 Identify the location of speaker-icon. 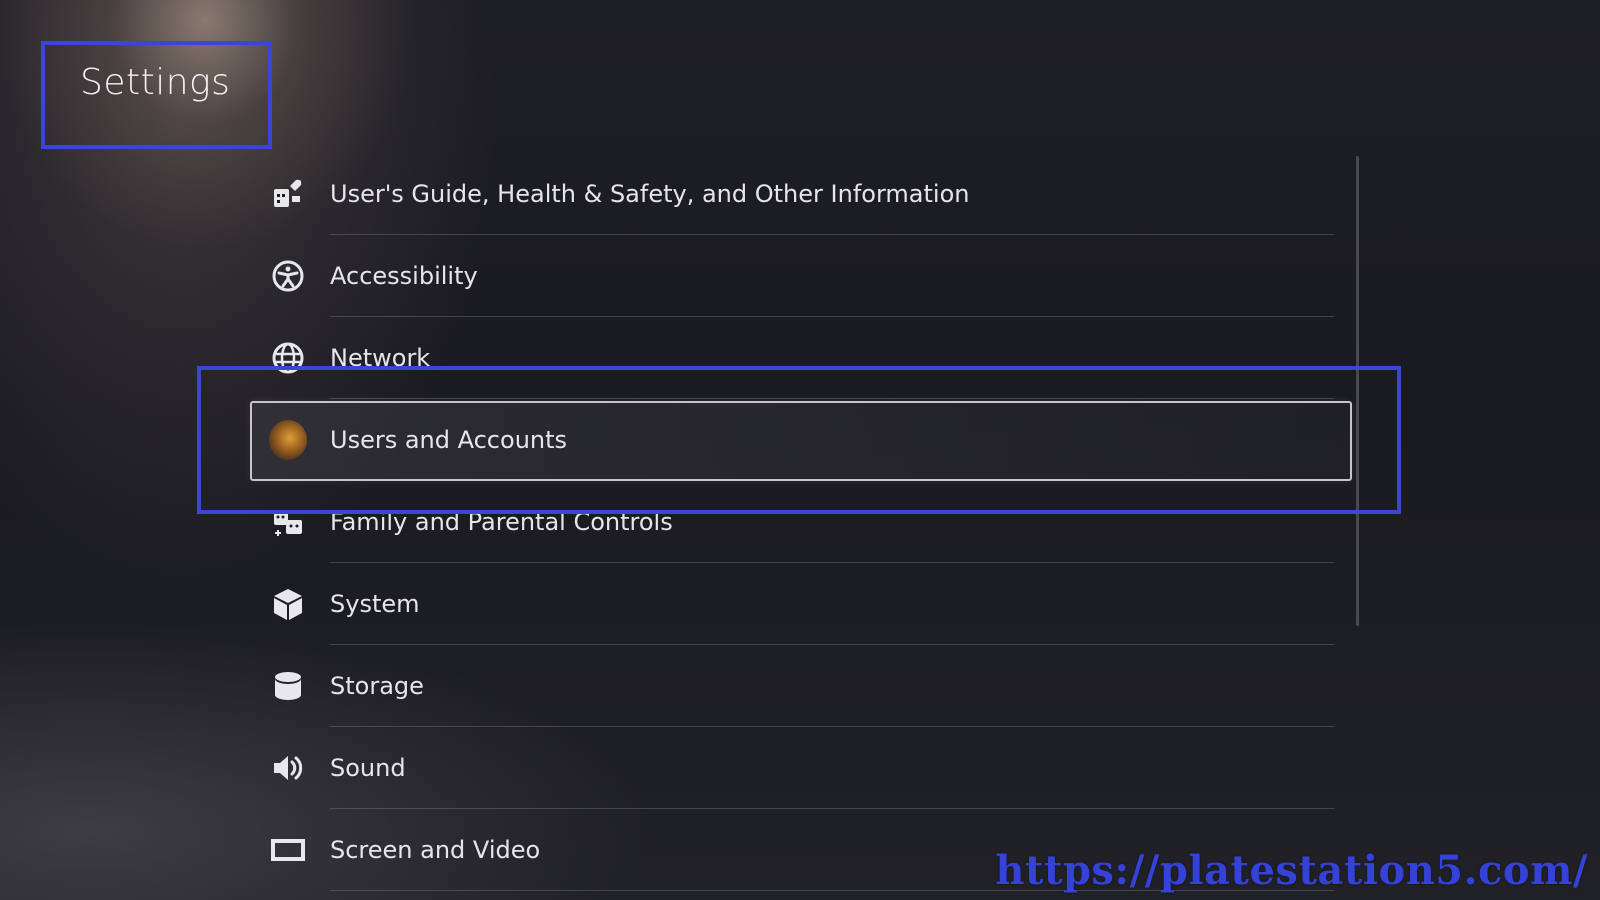
(288, 768).